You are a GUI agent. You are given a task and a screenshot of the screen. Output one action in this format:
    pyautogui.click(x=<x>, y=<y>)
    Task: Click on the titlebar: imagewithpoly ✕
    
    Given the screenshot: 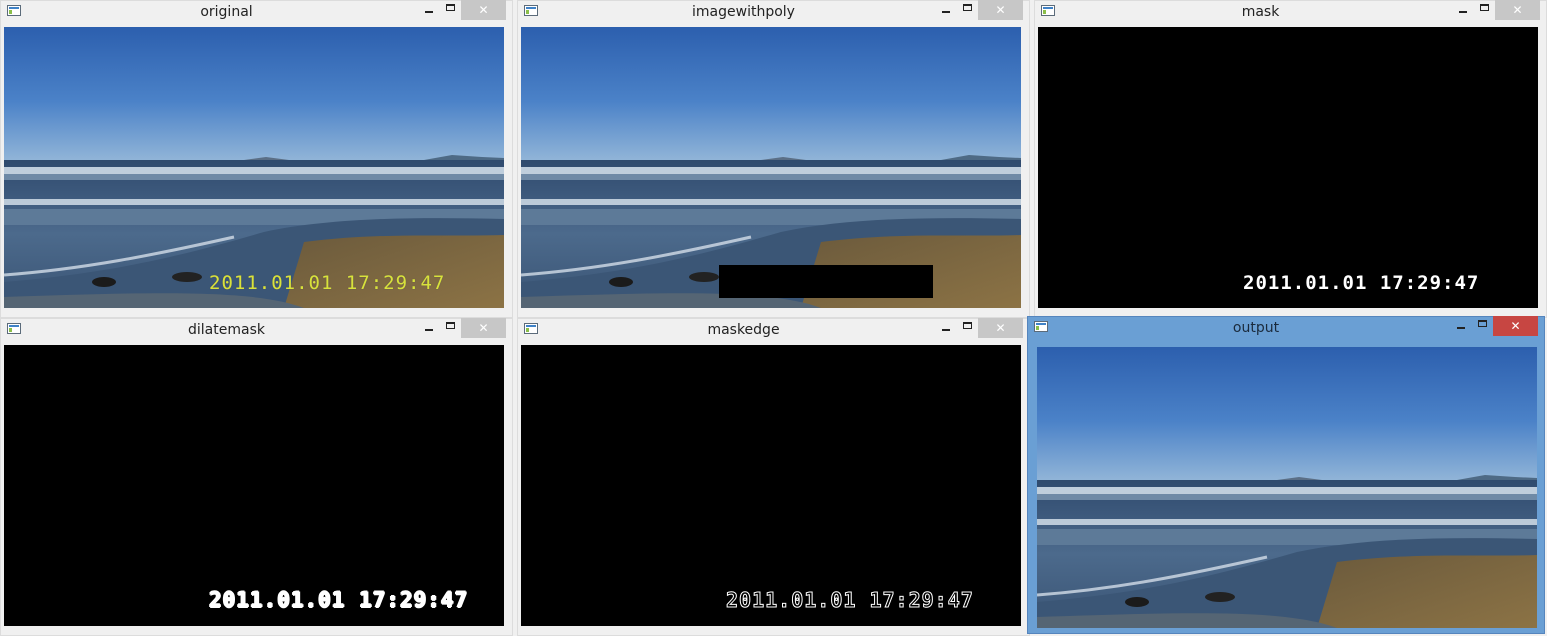 What is the action you would take?
    pyautogui.click(x=773, y=11)
    